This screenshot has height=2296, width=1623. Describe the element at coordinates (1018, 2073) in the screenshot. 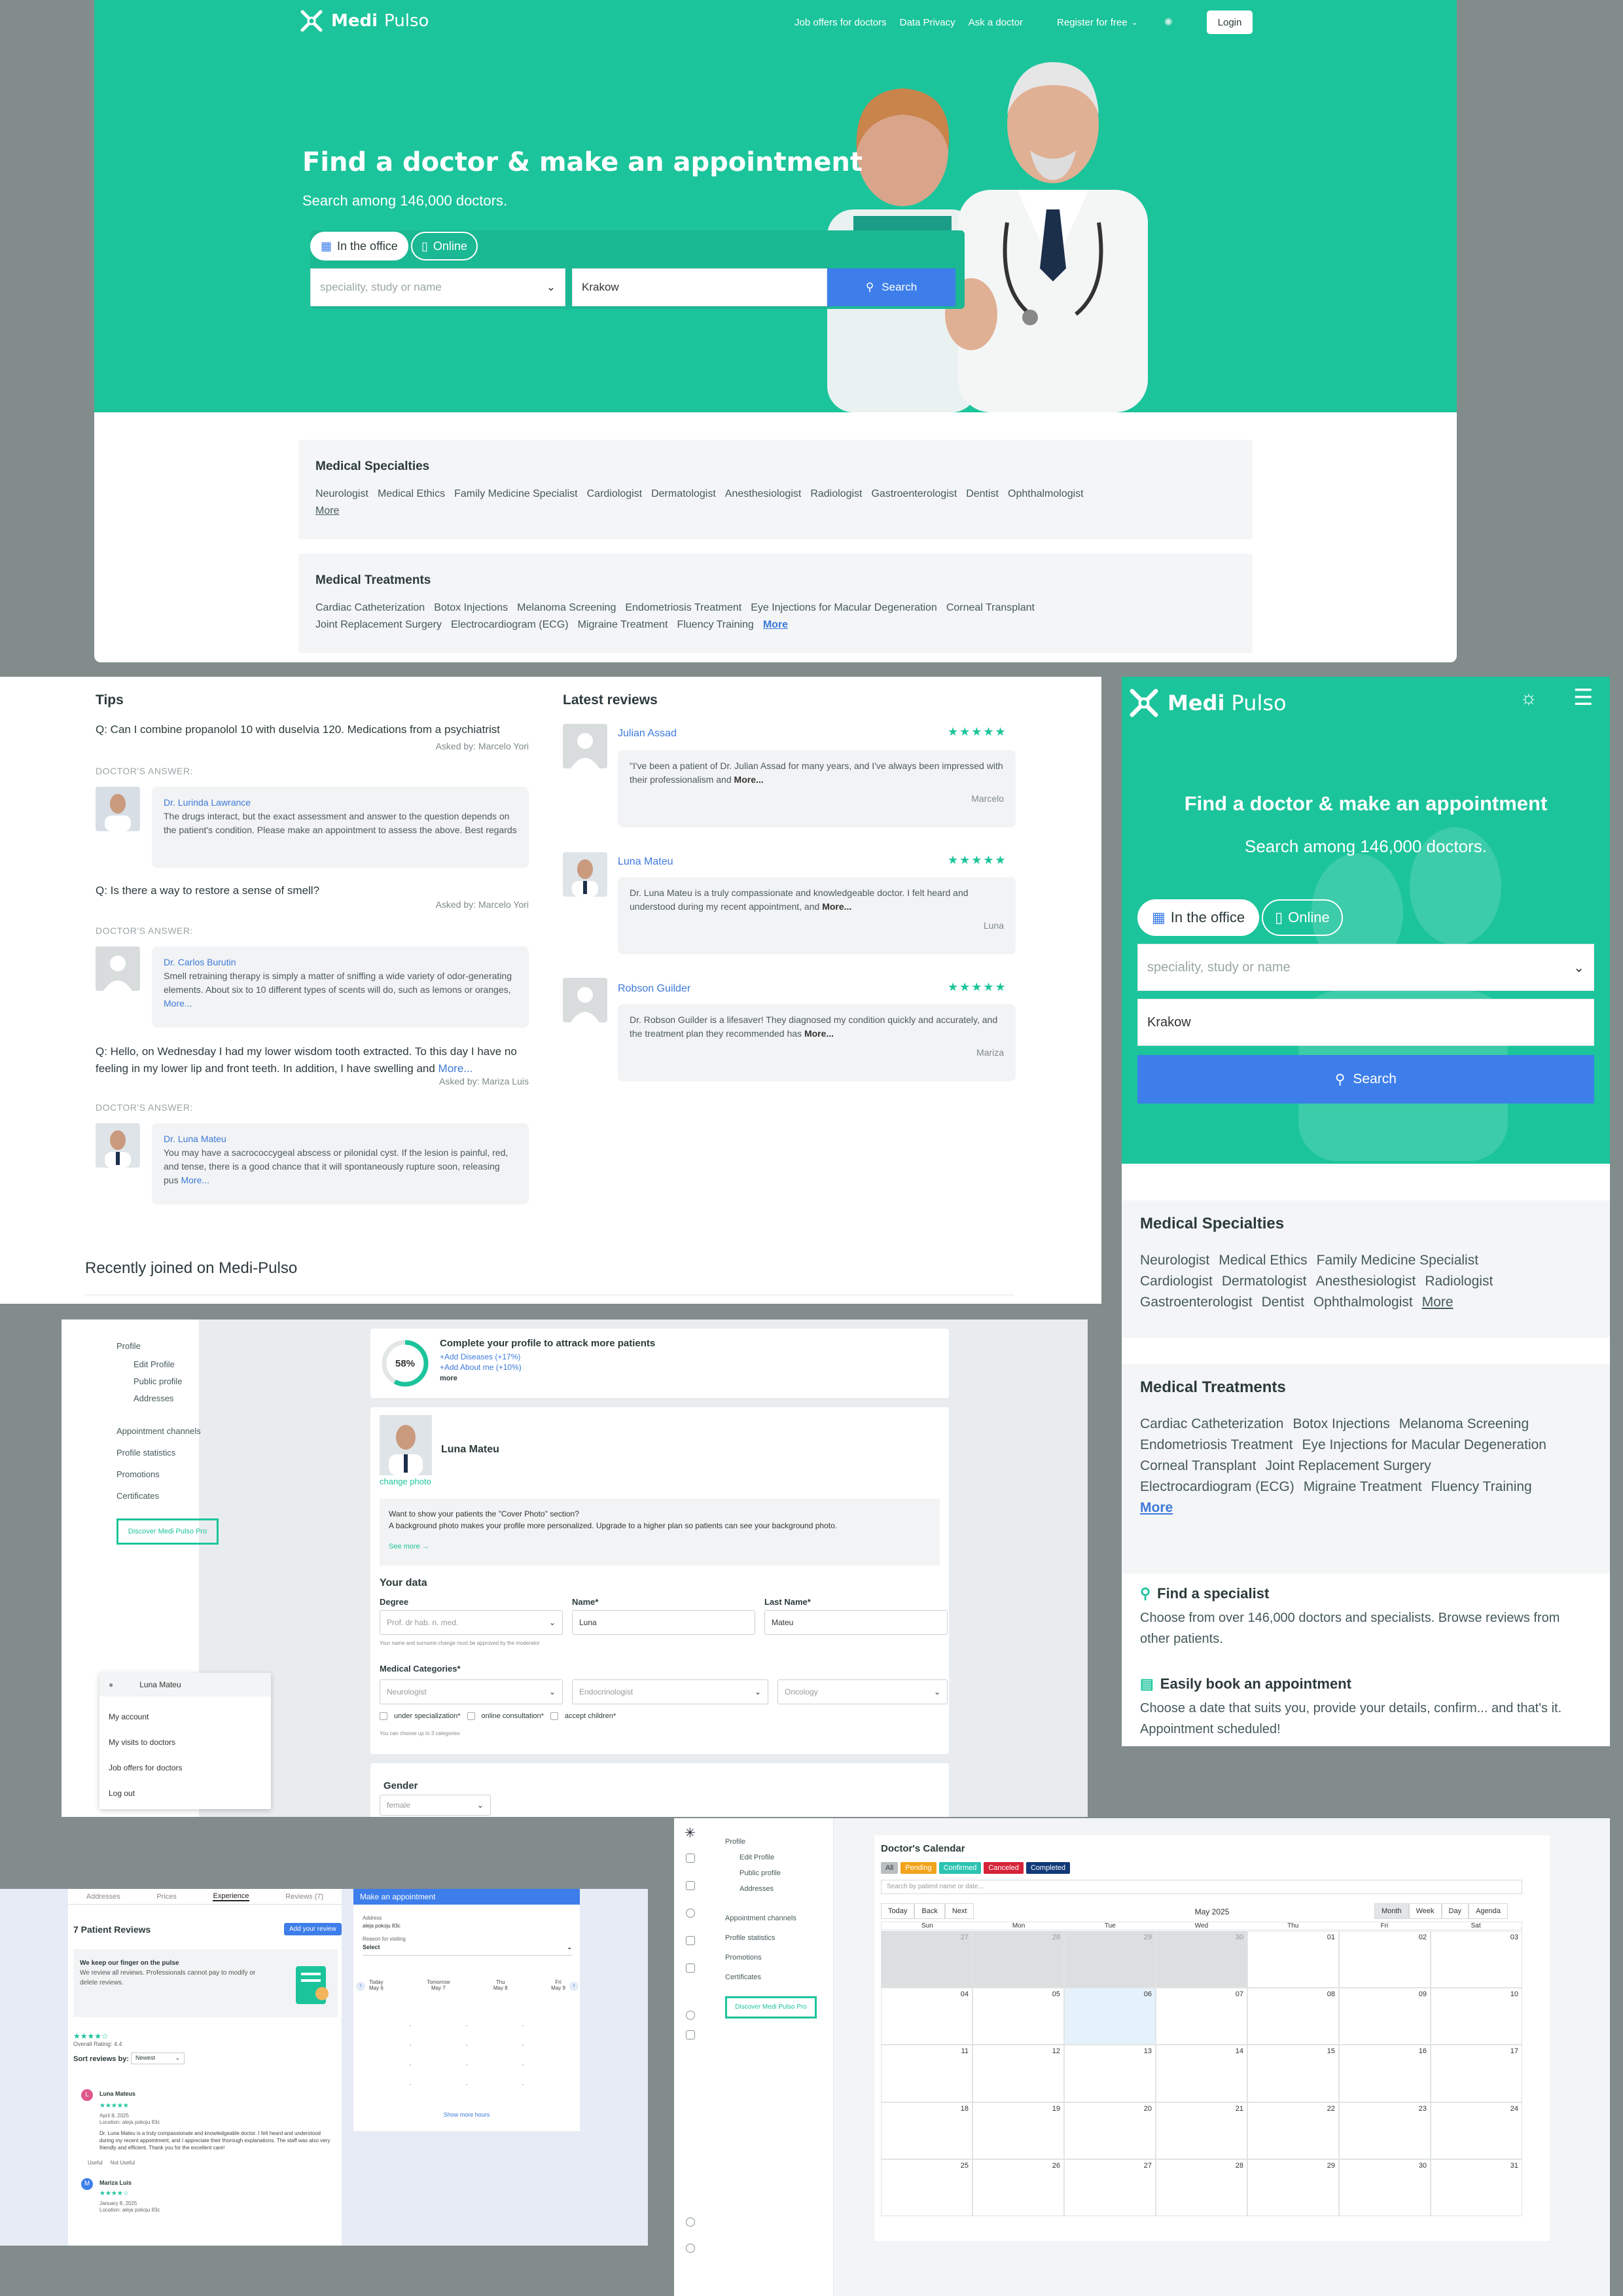

I see `calendar-day-cell: 12` at that location.